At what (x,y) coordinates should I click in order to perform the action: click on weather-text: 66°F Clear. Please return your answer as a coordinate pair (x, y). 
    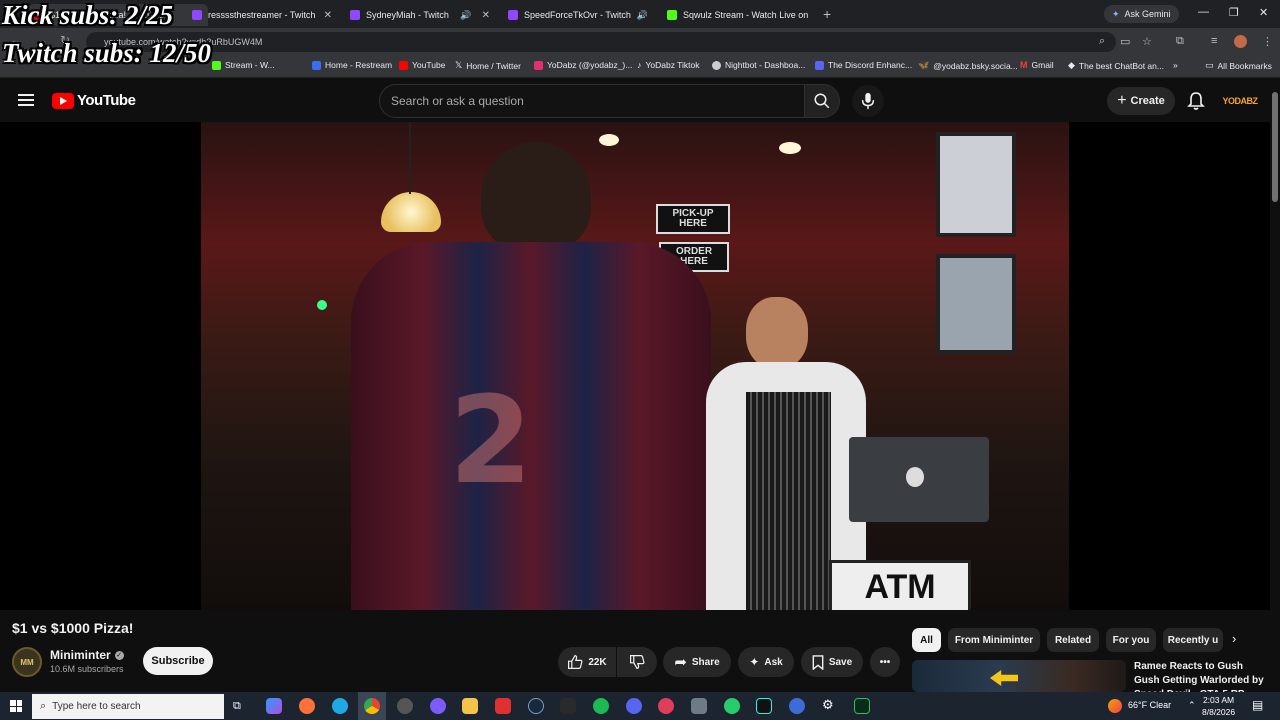
    Looking at the image, I should click on (1149, 705).